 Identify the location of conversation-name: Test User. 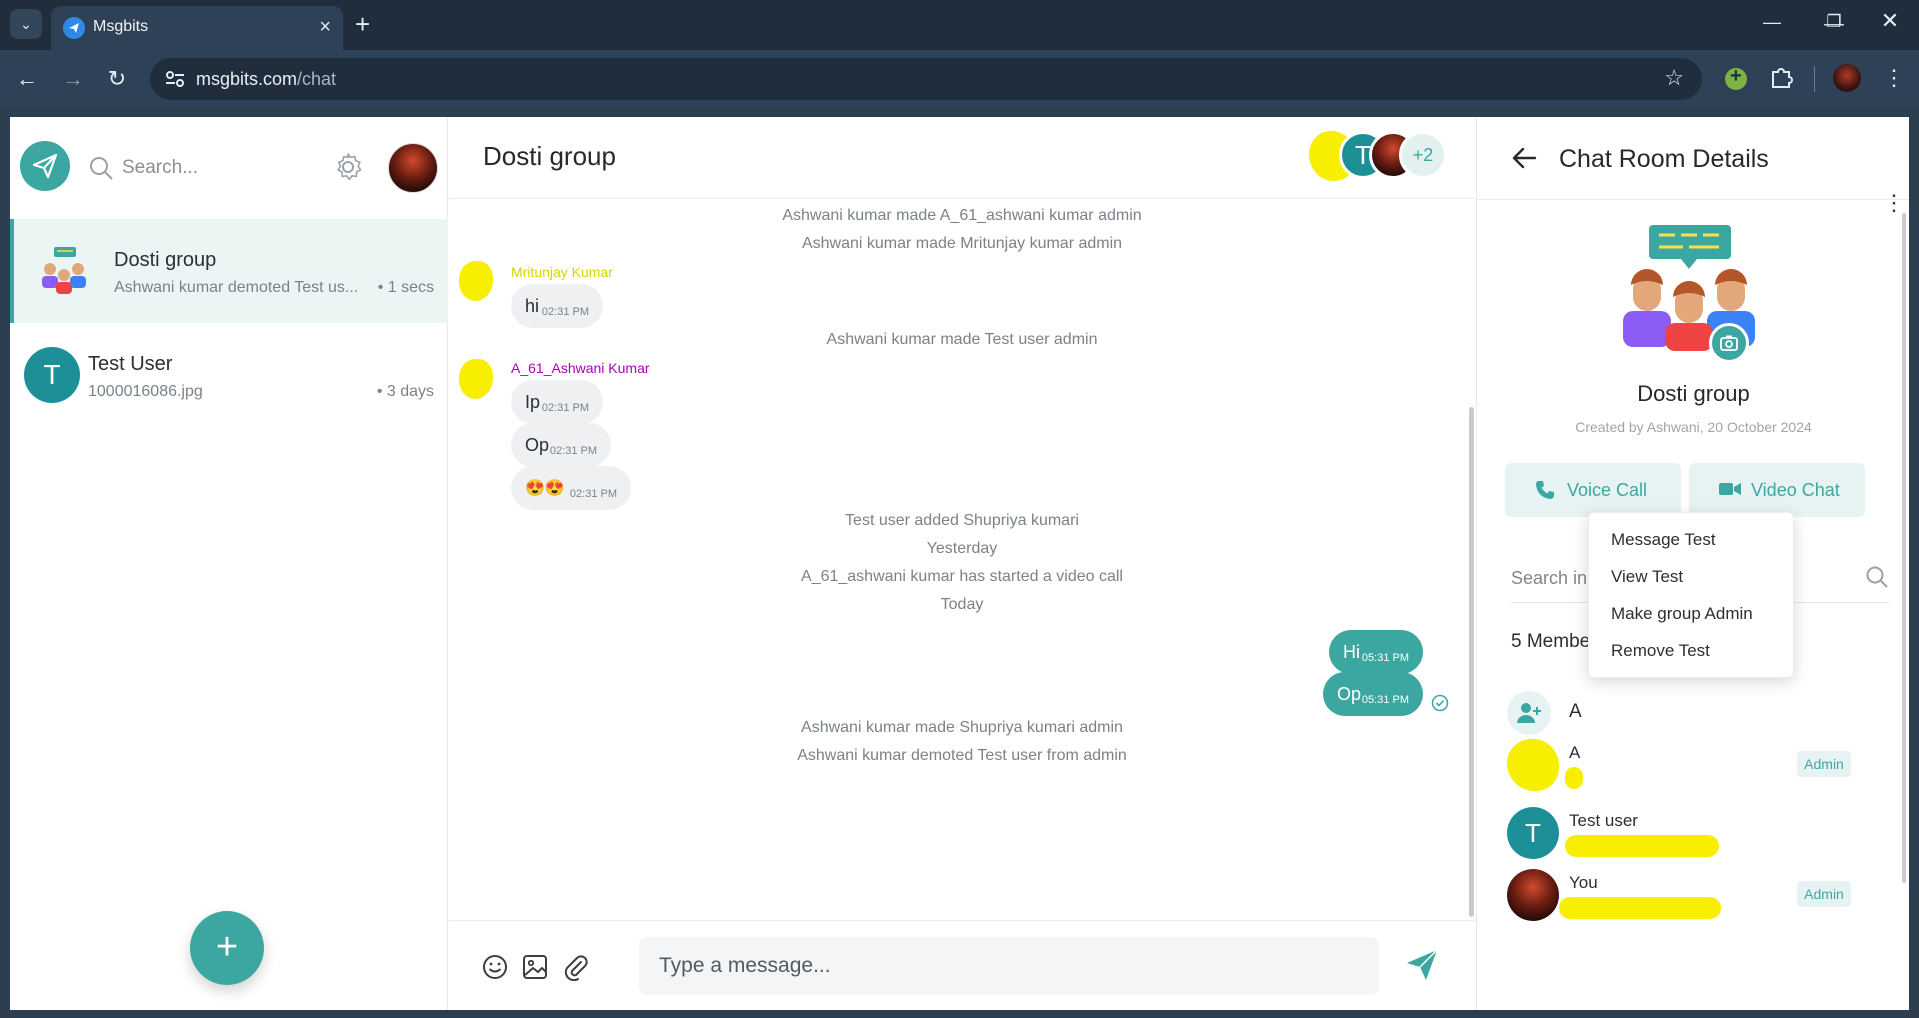
(130, 364).